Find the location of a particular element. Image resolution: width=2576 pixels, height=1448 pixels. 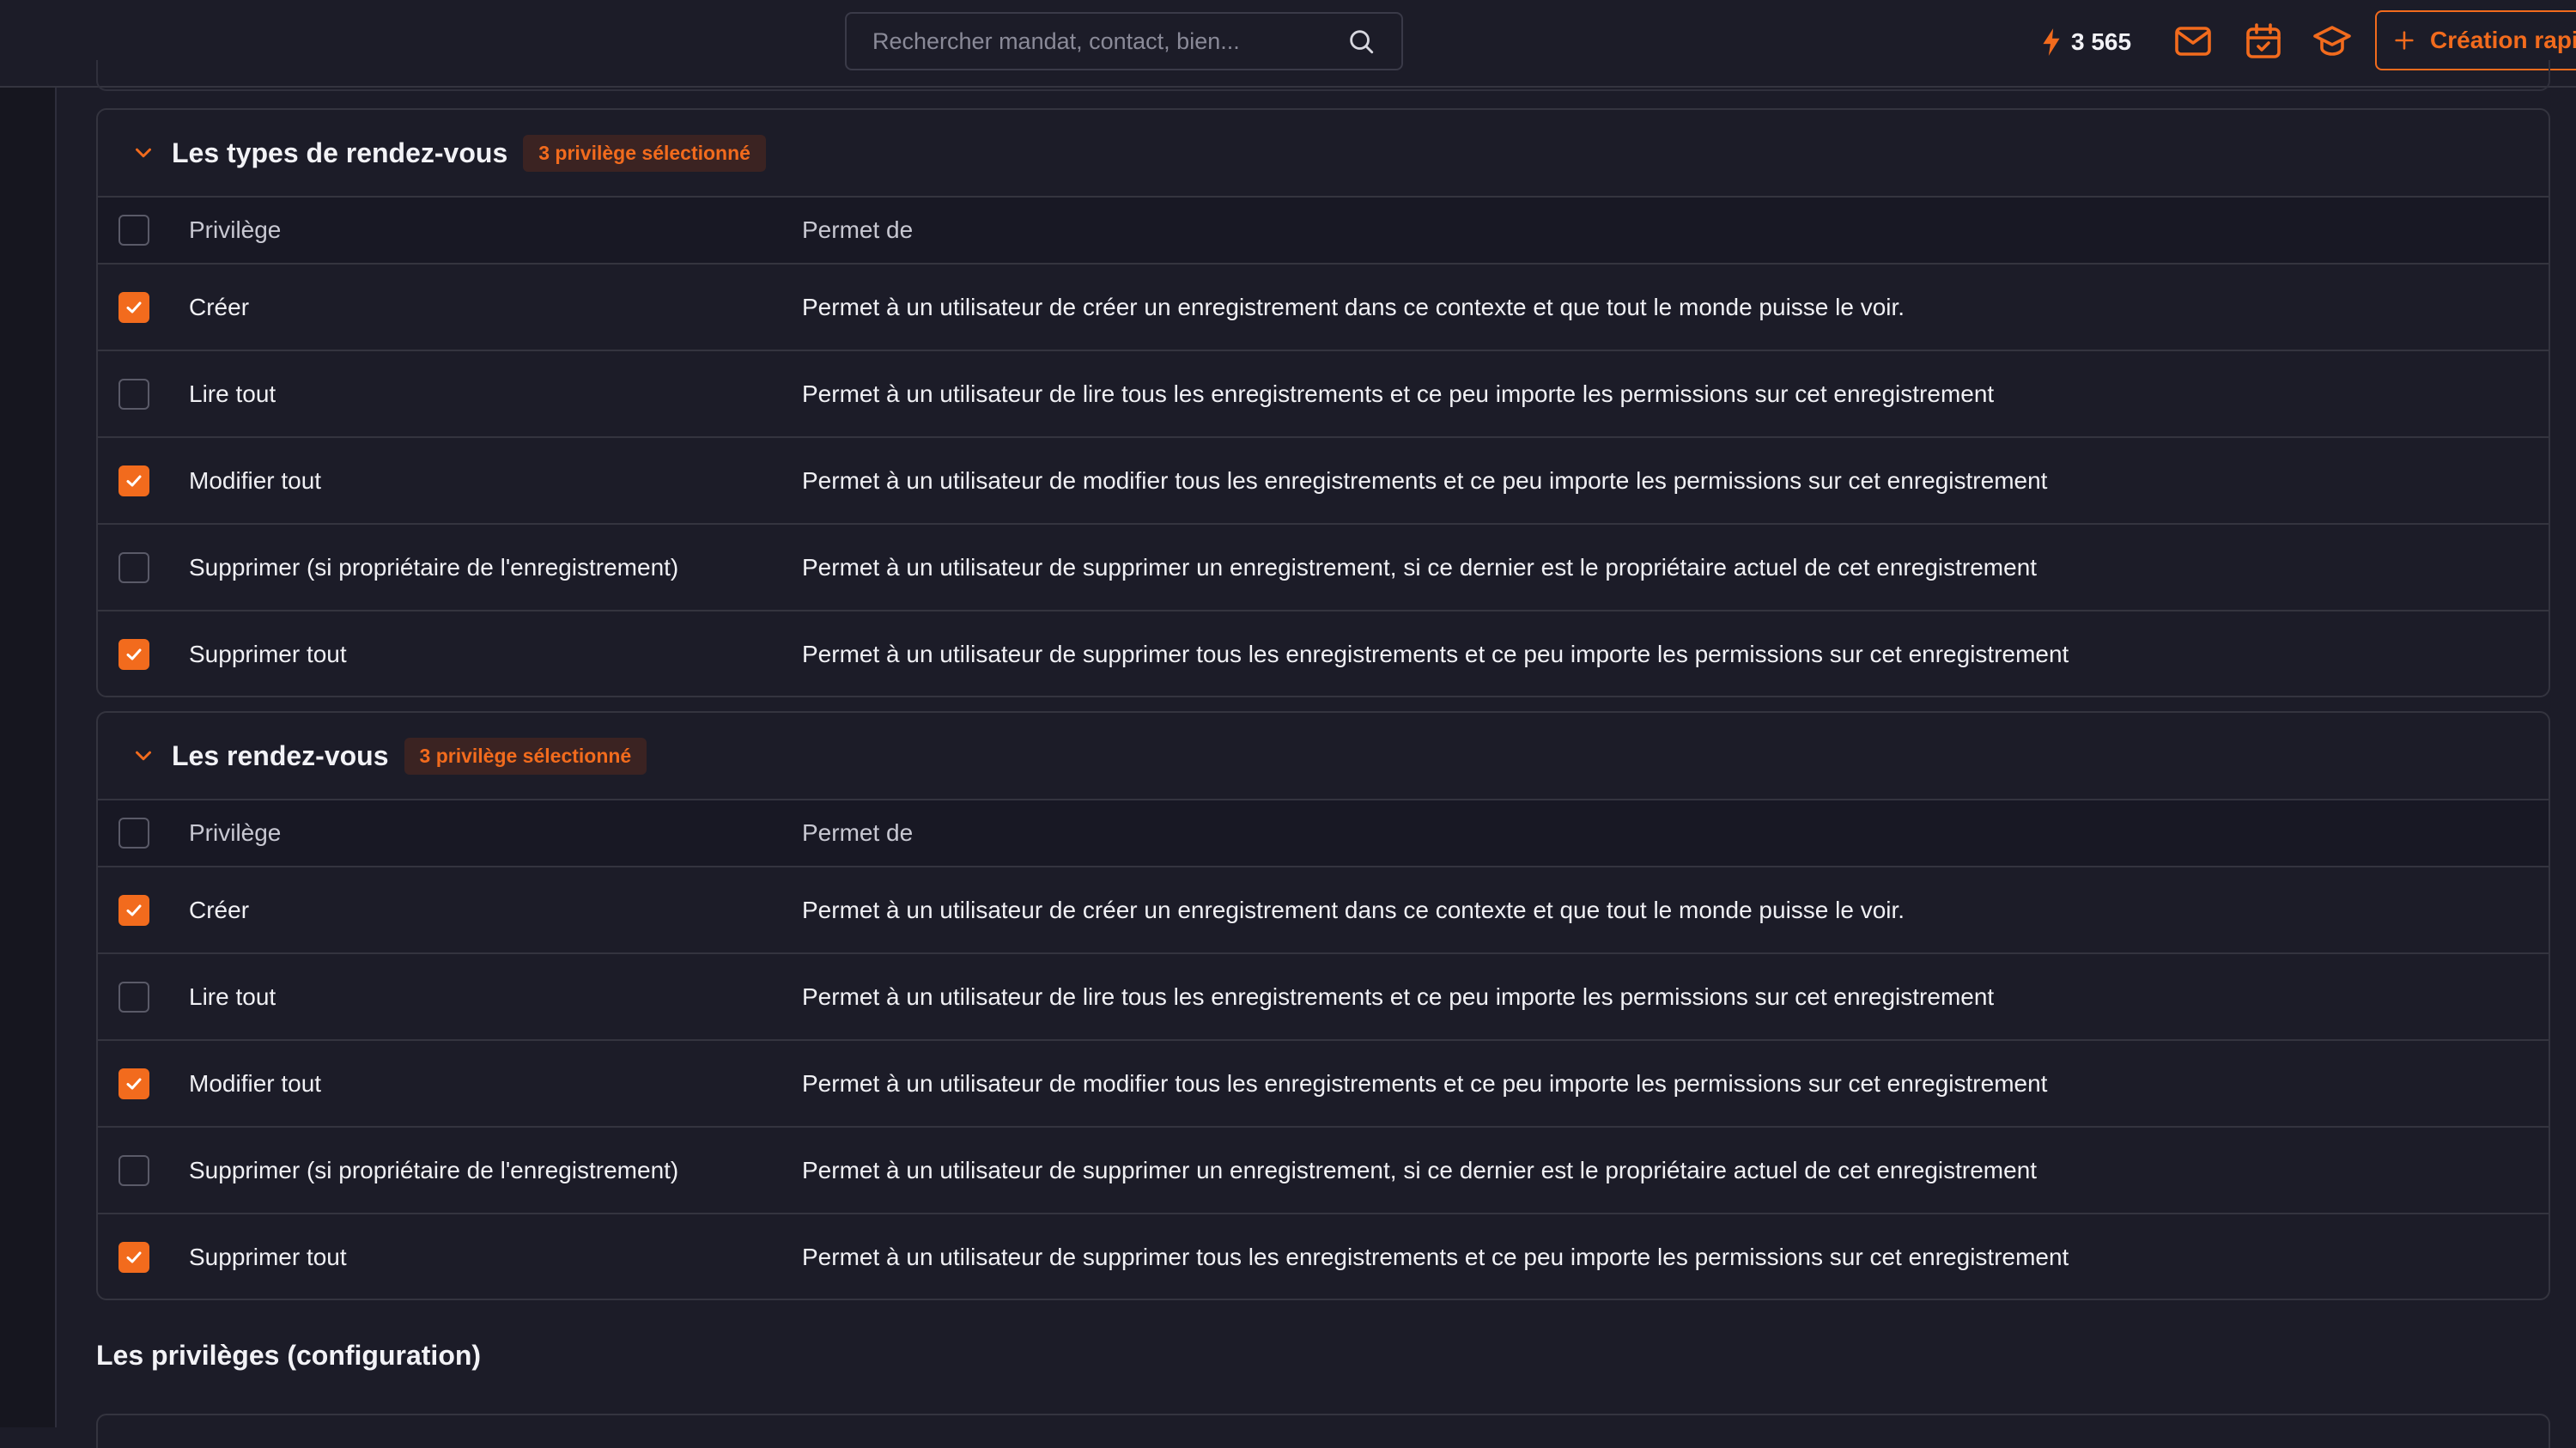

section-title: Les rendez-vous is located at coordinates (280, 755).